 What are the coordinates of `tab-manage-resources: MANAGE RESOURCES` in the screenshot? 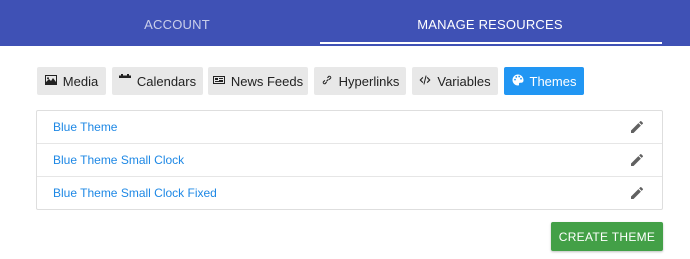 It's located at (490, 23).